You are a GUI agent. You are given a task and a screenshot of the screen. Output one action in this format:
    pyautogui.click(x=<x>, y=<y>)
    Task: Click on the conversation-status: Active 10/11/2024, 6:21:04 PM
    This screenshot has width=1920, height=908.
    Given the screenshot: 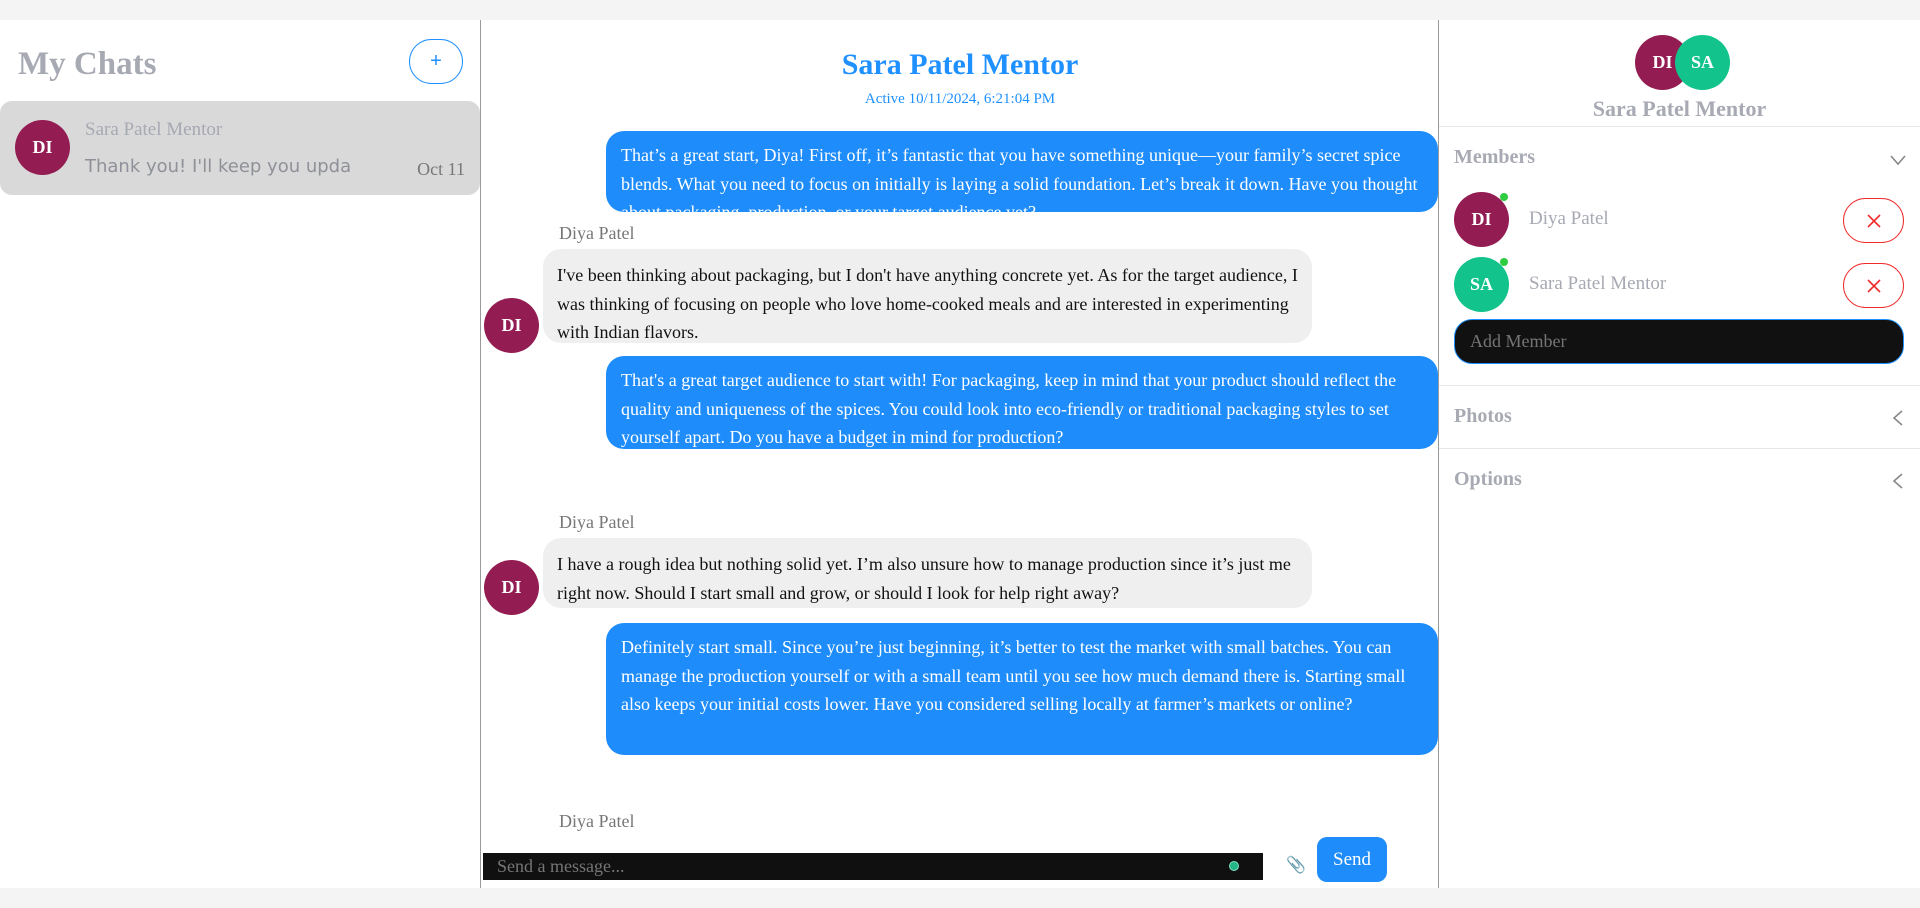 What is the action you would take?
    pyautogui.click(x=960, y=99)
    